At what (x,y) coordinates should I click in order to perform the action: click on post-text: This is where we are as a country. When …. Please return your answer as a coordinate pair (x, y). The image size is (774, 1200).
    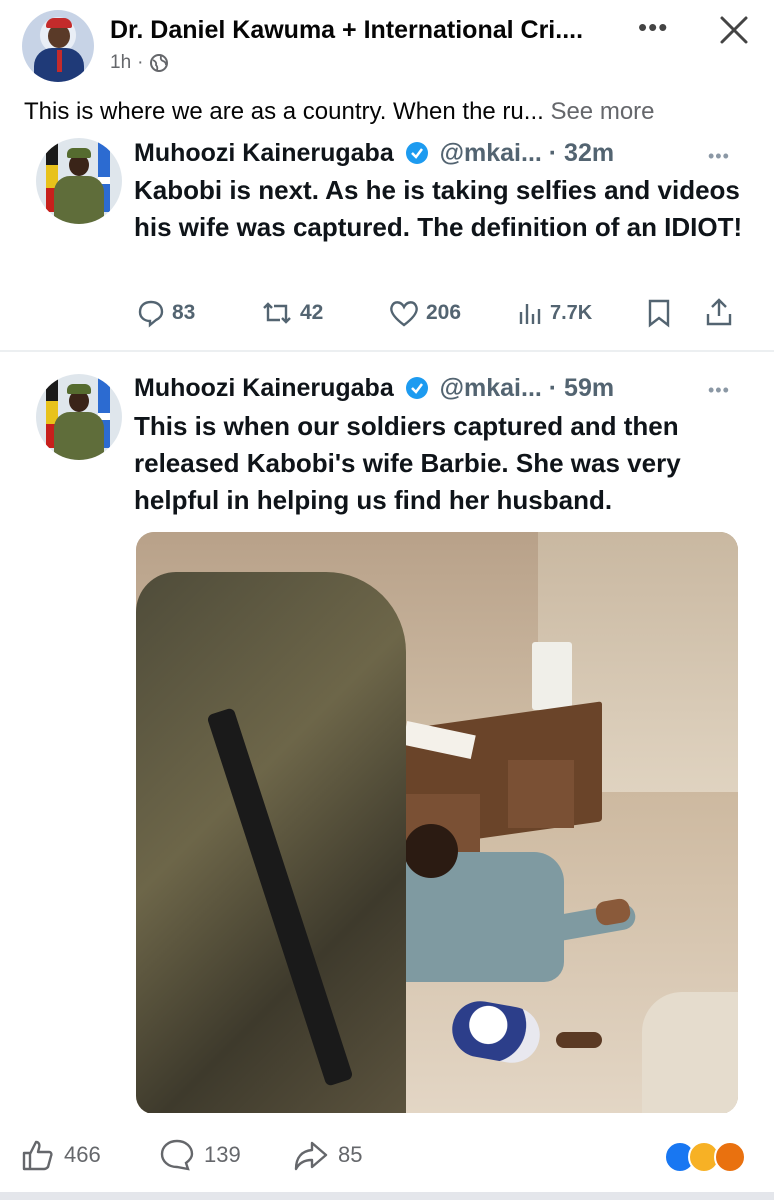
    Looking at the image, I should click on (339, 112).